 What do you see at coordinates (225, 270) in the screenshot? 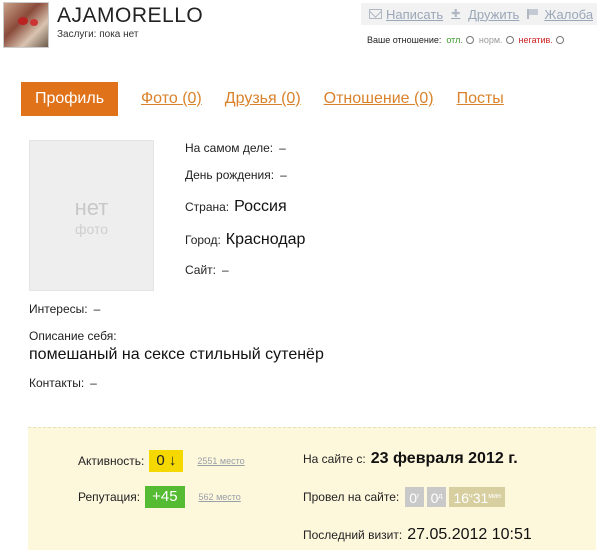
I see `site-value: –` at bounding box center [225, 270].